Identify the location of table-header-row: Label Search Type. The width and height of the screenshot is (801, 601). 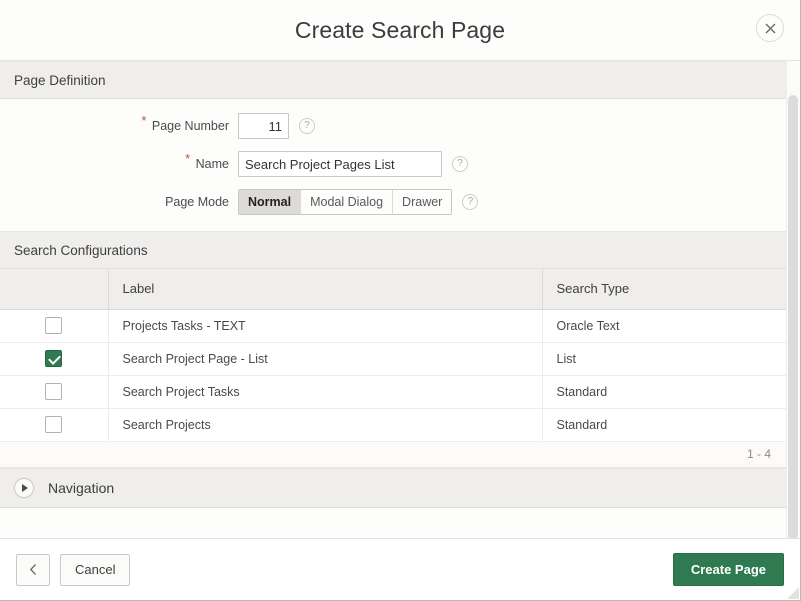
(393, 289).